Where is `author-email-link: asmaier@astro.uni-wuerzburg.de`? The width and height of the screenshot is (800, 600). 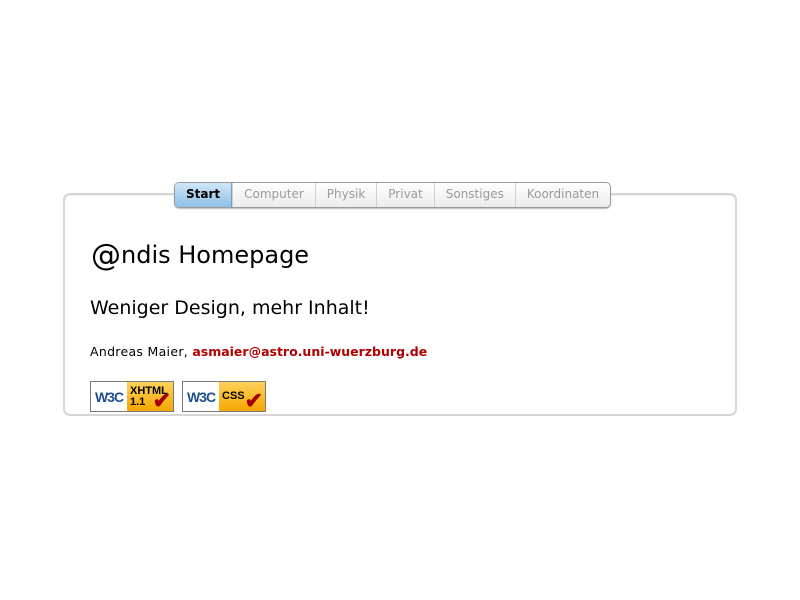 author-email-link: asmaier@astro.uni-wuerzburg.de is located at coordinates (309, 351).